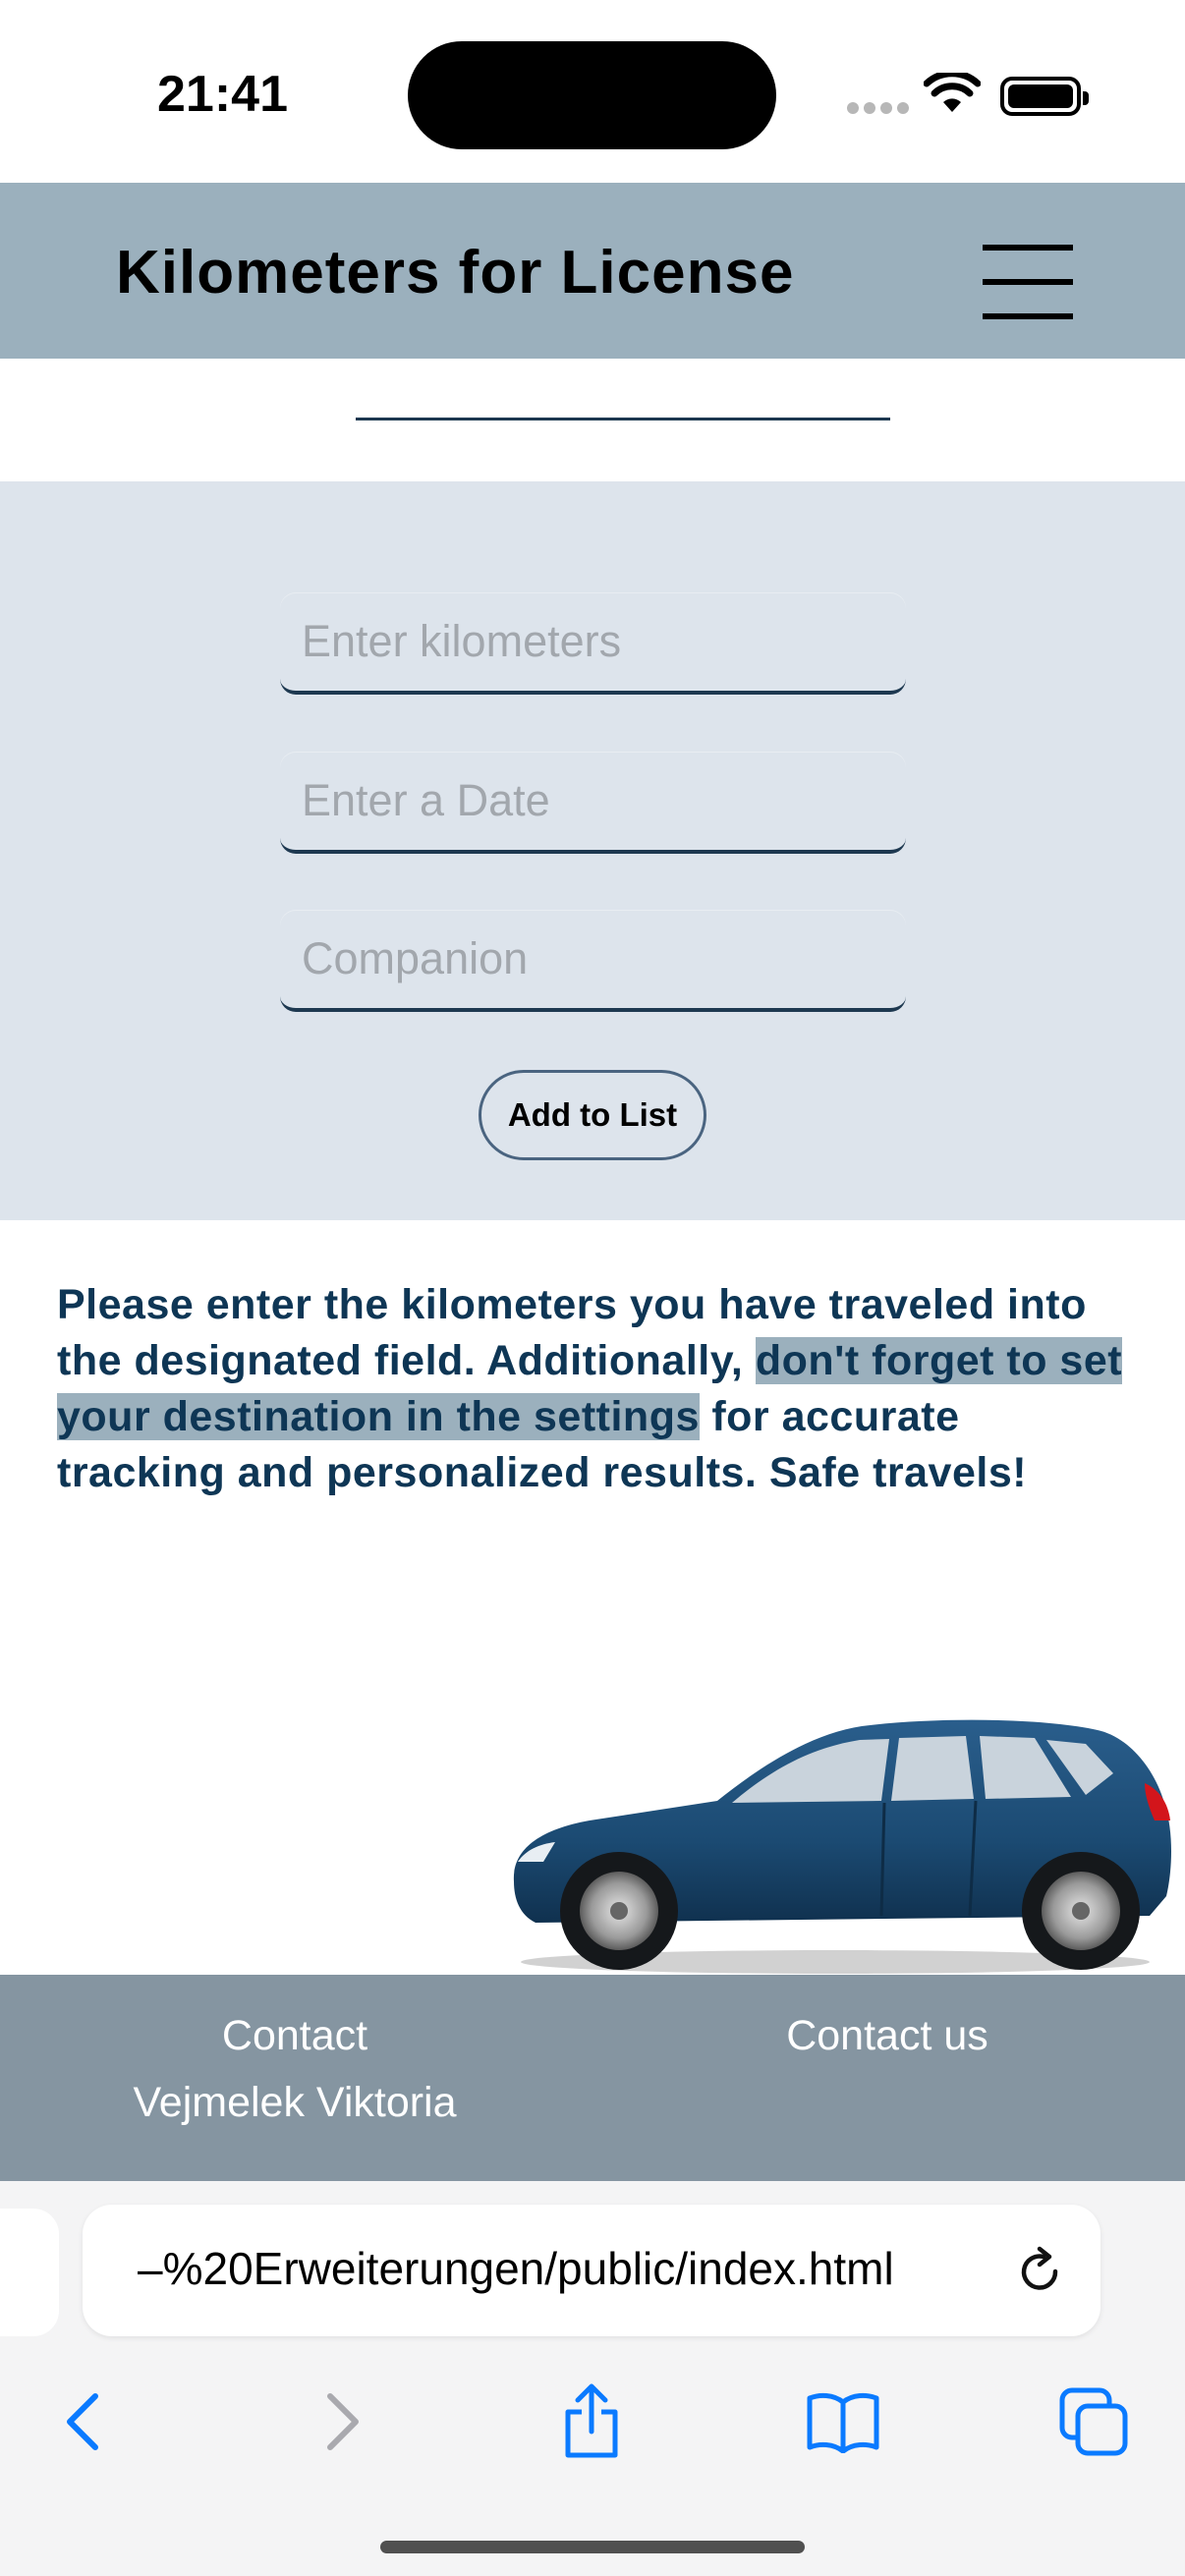 The width and height of the screenshot is (1185, 2576). I want to click on companion-input, so click(593, 959).